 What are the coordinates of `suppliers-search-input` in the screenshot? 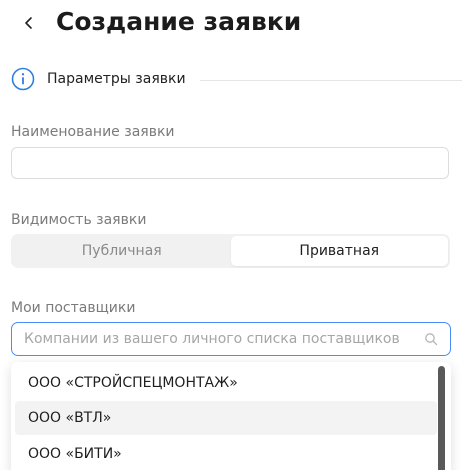 It's located at (214, 339).